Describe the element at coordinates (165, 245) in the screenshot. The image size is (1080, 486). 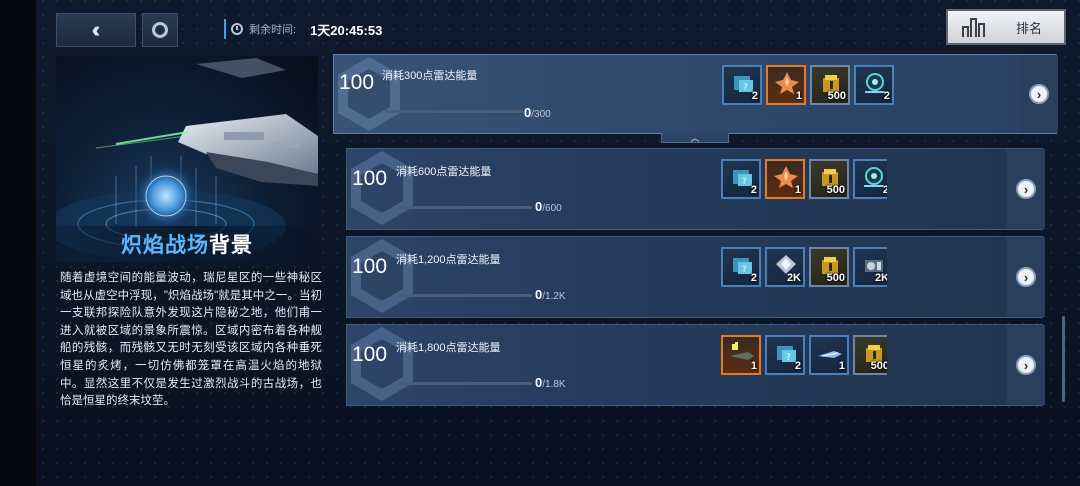
I see `event-title-highlight: 炽焰战场` at that location.